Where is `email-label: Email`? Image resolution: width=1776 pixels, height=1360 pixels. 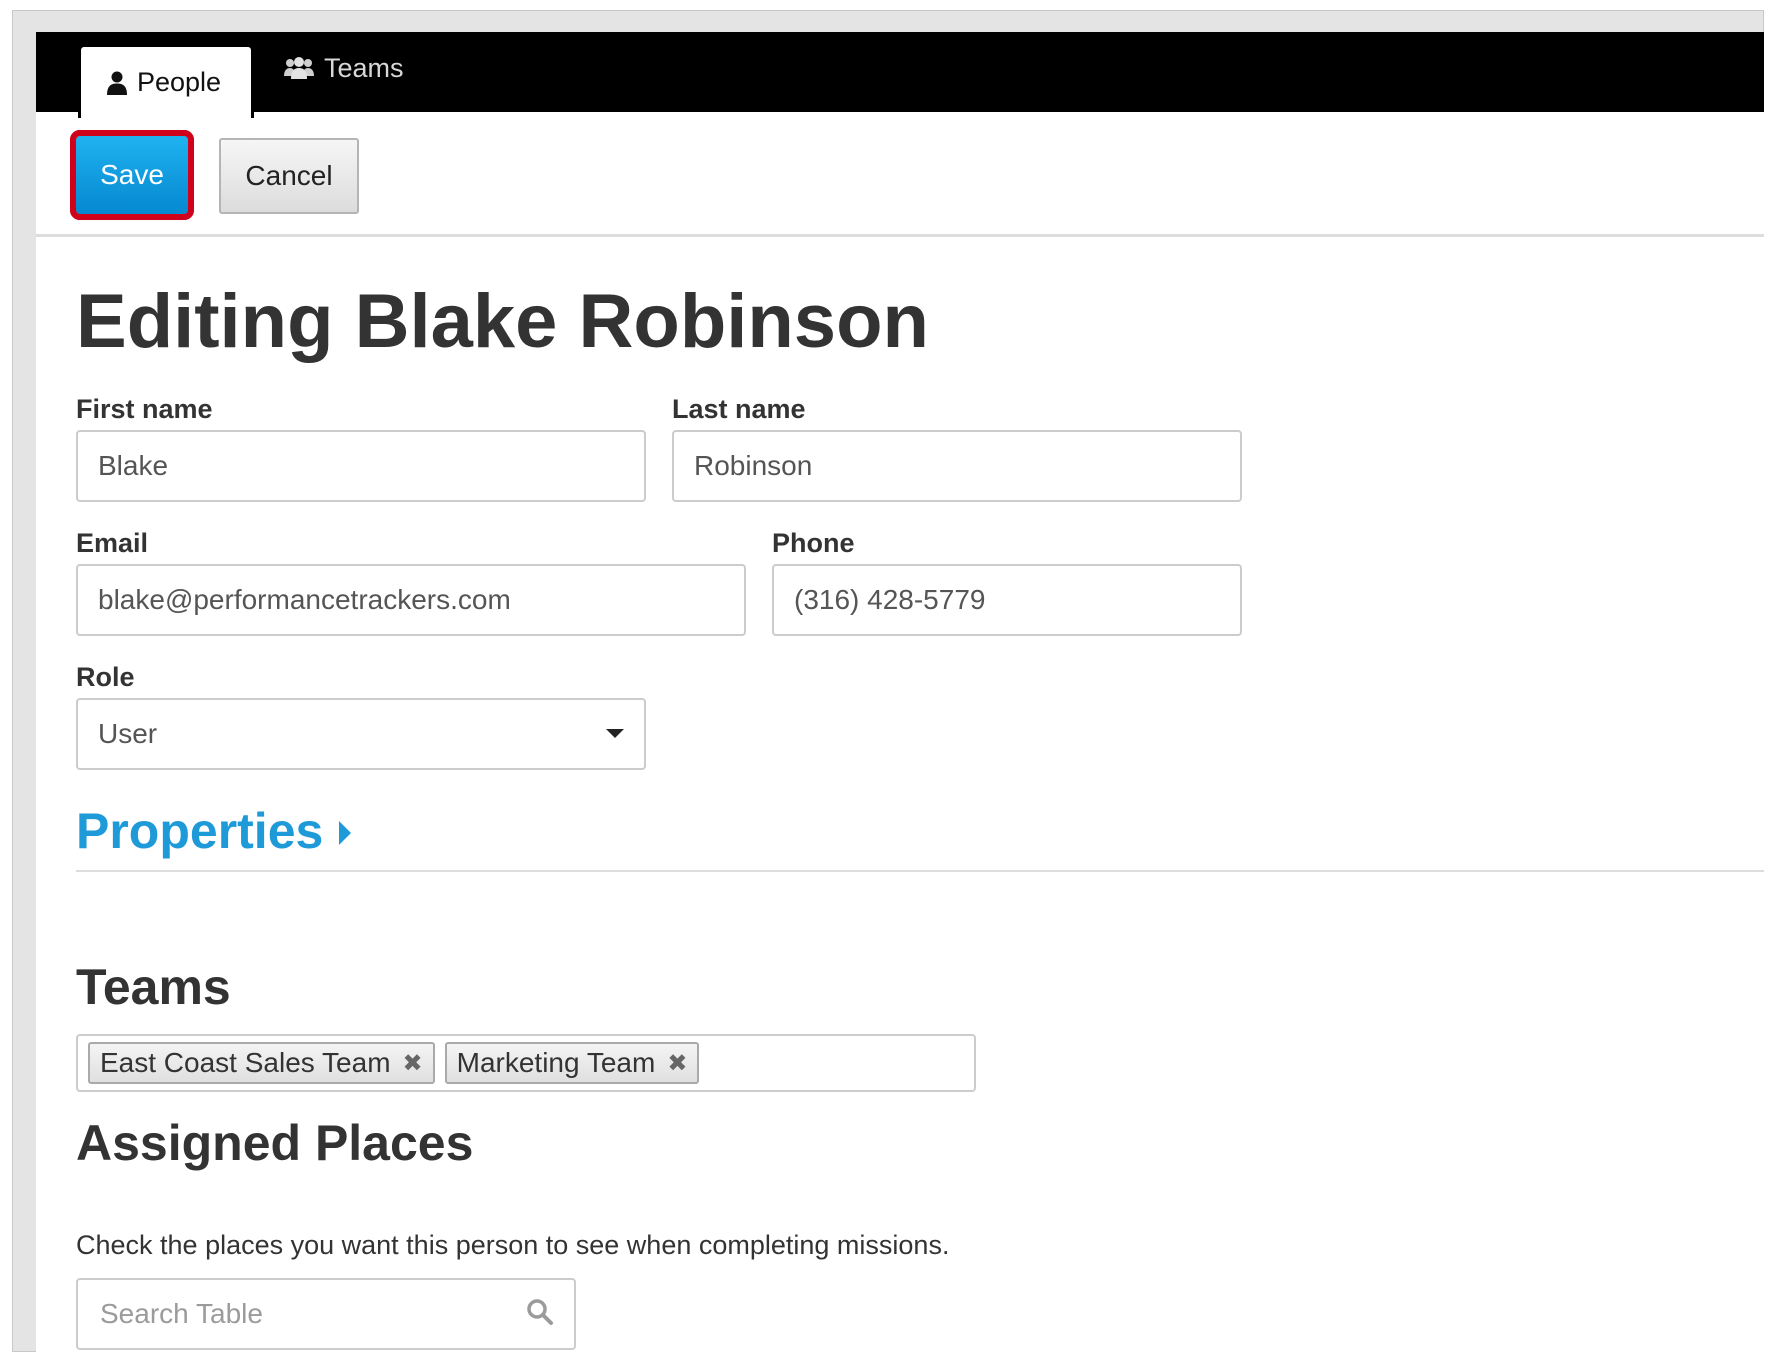 email-label: Email is located at coordinates (112, 543).